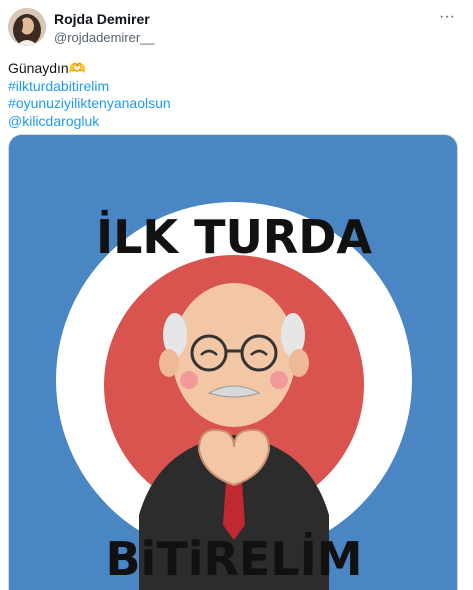 The height and width of the screenshot is (590, 473). I want to click on username-handle: @rojdademirer__, so click(104, 38).